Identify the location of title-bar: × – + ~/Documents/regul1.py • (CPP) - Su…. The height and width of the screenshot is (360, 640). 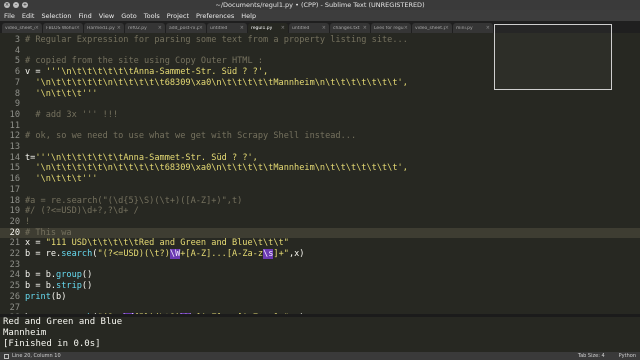
(320, 5).